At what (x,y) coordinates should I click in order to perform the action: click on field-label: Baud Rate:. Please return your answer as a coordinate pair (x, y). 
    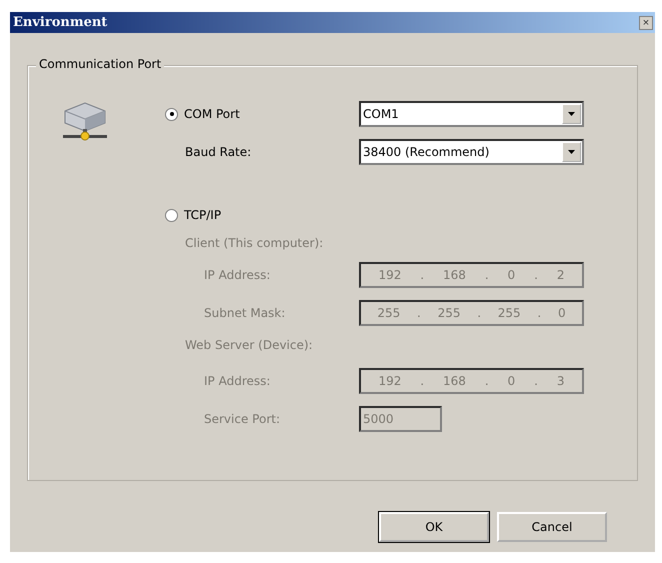
    Looking at the image, I should click on (218, 152).